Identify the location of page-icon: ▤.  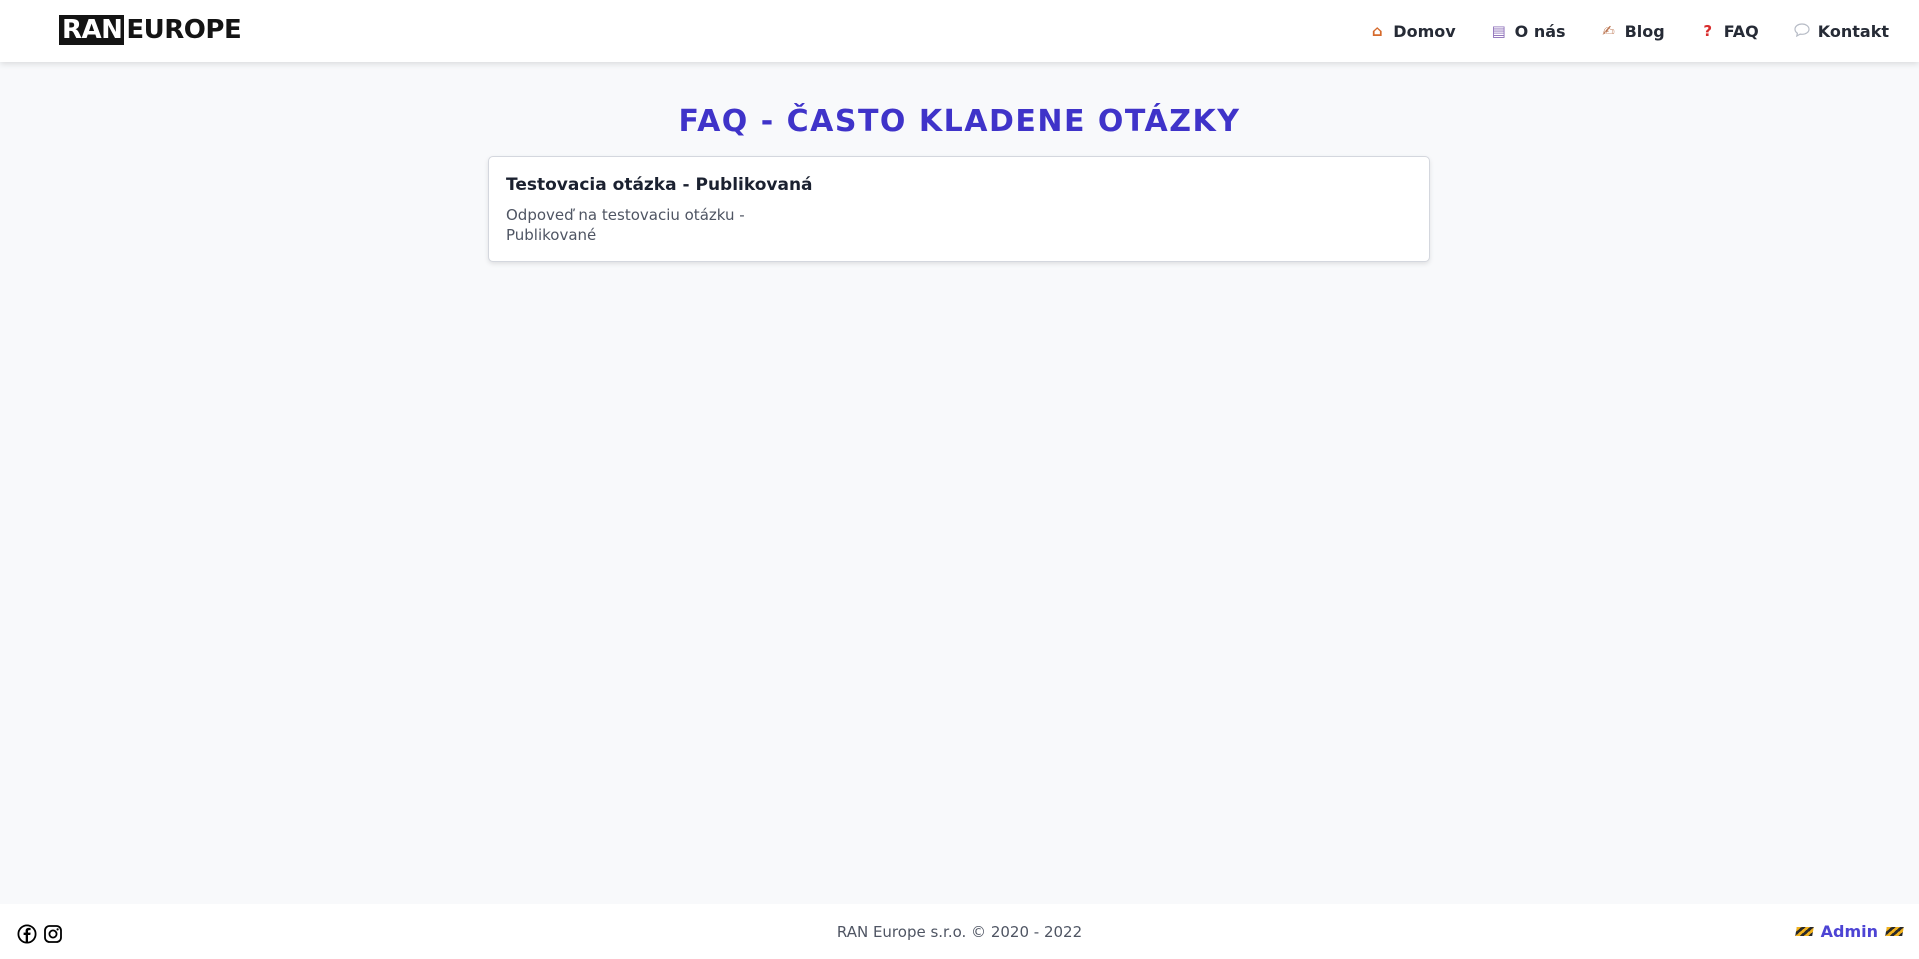
(1498, 30).